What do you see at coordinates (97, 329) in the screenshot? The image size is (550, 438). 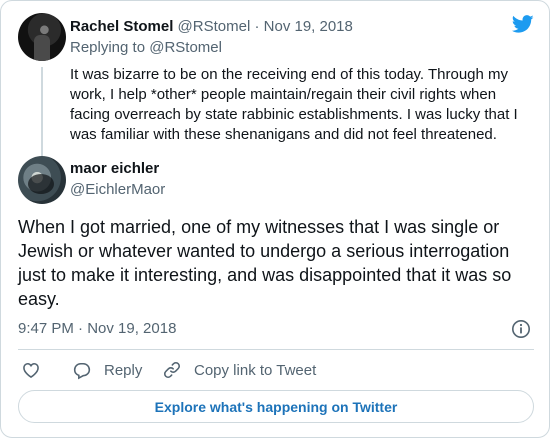 I see `tweet-timestamp: 9:47 PM · Nov 19, 2018` at bounding box center [97, 329].